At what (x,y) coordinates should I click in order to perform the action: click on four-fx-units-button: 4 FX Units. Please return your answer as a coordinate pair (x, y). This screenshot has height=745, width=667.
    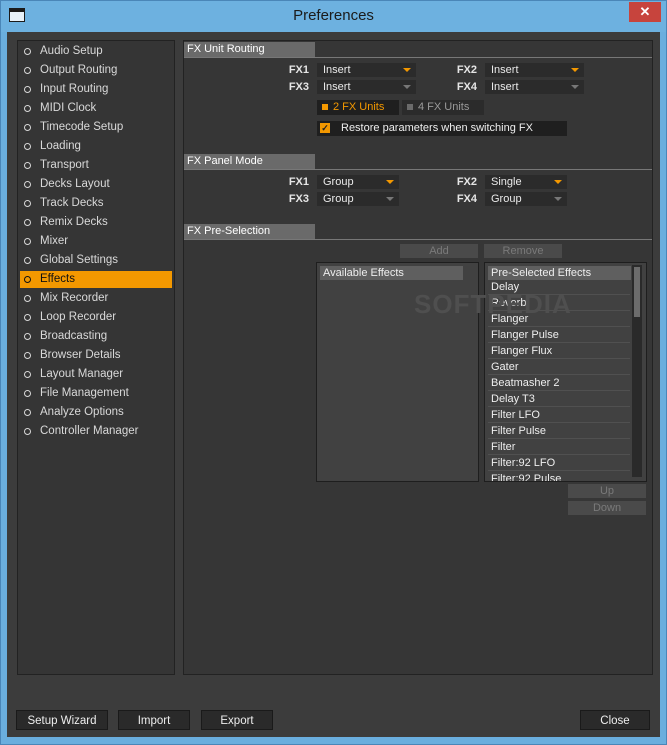
    Looking at the image, I should click on (443, 107).